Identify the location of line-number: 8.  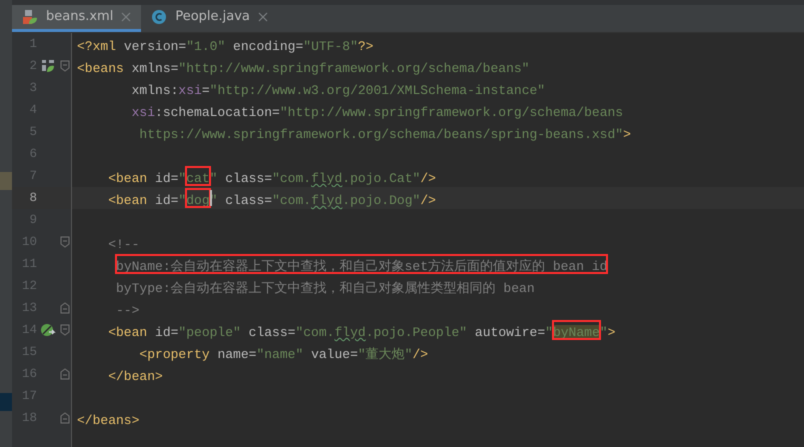
(32, 198).